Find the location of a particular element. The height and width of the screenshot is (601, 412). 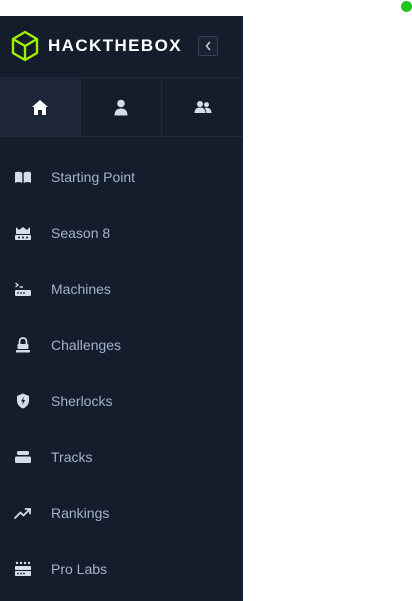

nav-item-starting-point: Starting Point is located at coordinates (121, 177).